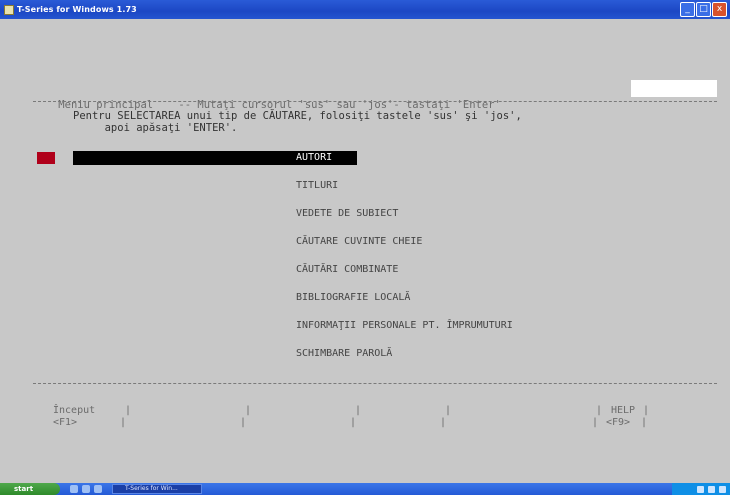 Image resolution: width=730 pixels, height=495 pixels. What do you see at coordinates (353, 298) in the screenshot?
I see `menu-item-bibliografie-locala: BIBLIOGRAFIE LOCALĂ` at bounding box center [353, 298].